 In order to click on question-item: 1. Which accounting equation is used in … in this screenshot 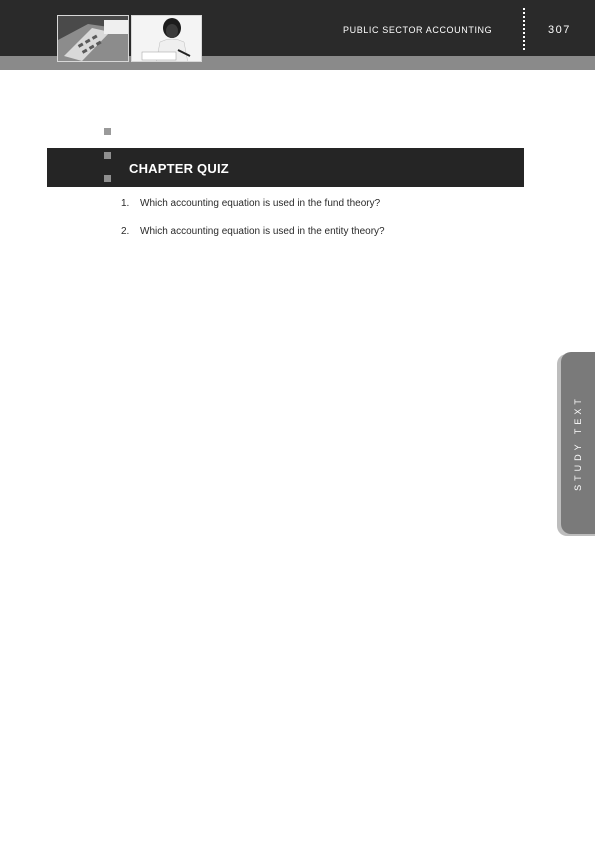, I will do `click(321, 204)`.